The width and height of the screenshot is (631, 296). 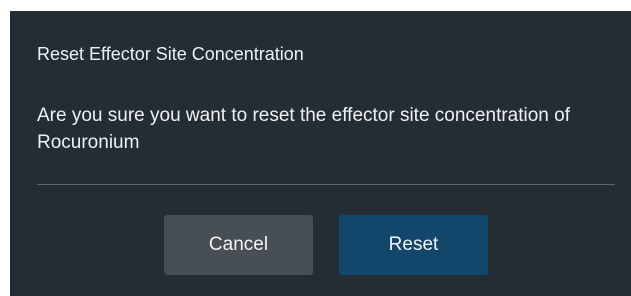 I want to click on cancel-button-label: Cancel, so click(x=238, y=244).